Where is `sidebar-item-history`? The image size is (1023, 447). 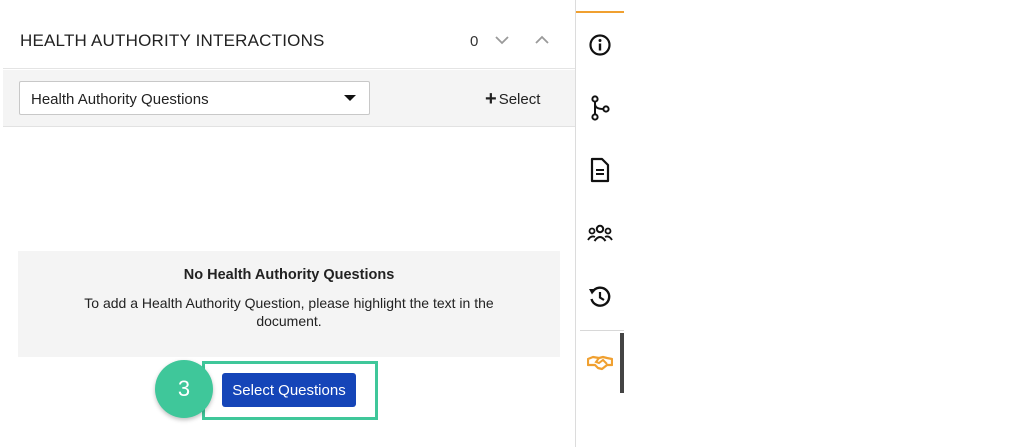 sidebar-item-history is located at coordinates (600, 297).